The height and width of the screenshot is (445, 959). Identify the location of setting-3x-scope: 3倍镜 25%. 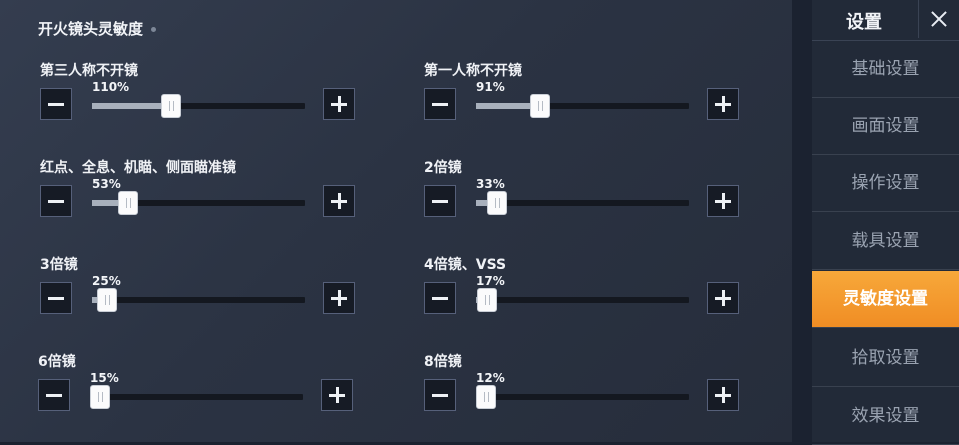
(210, 301).